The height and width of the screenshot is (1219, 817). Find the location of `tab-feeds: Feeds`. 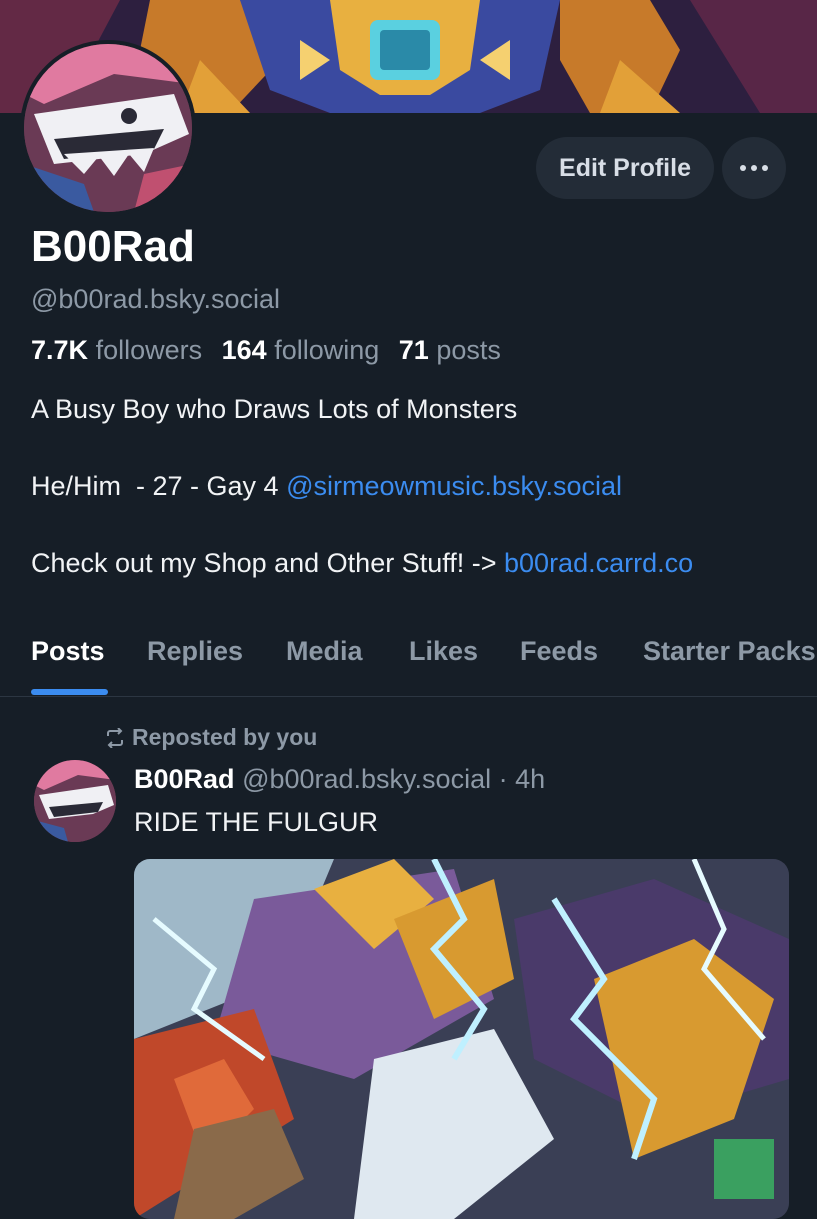

tab-feeds: Feeds is located at coordinates (559, 651).